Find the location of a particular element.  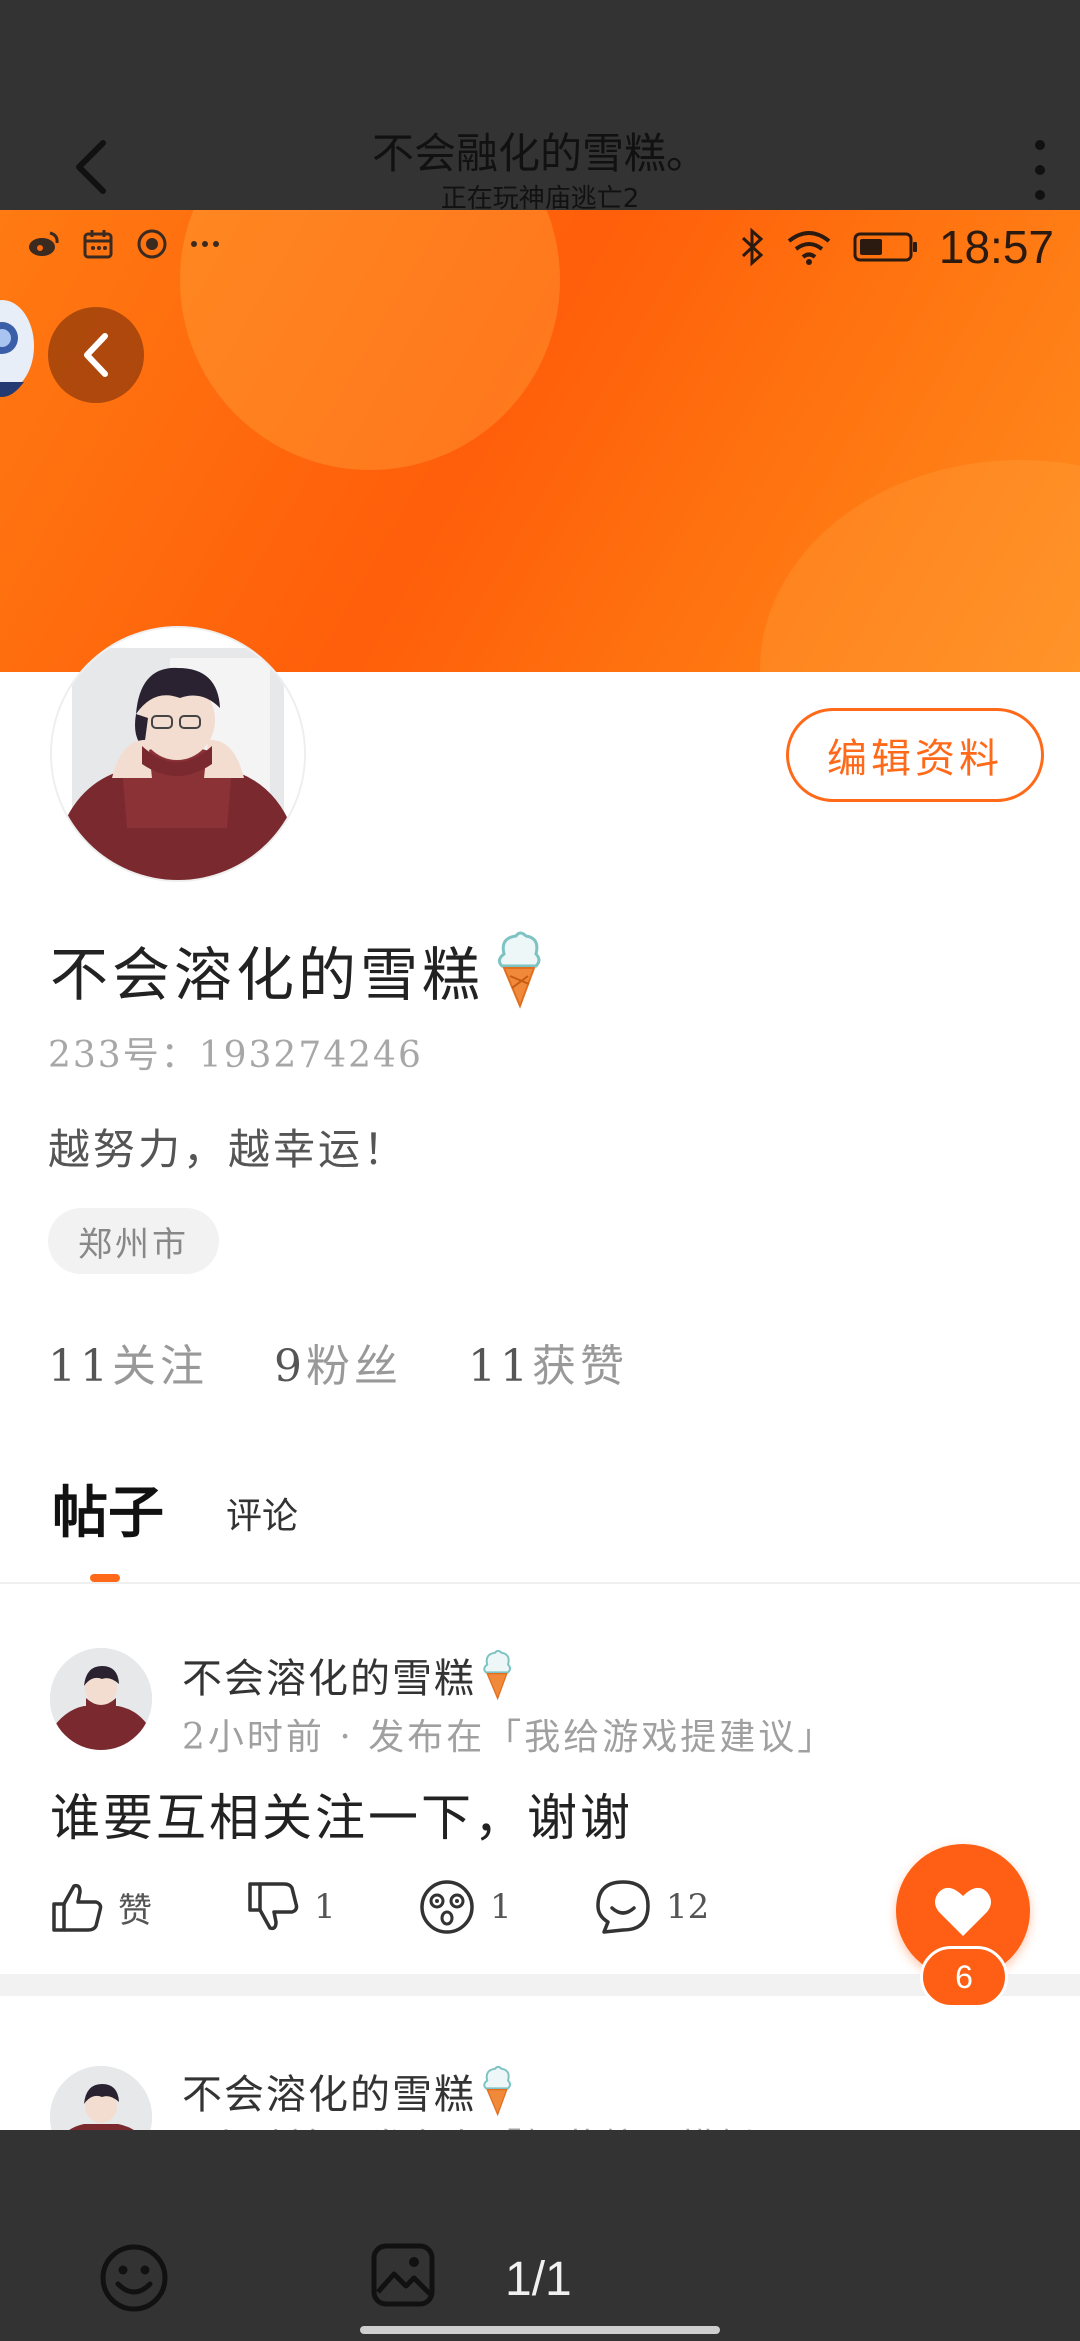

image-icon is located at coordinates (403, 2275).